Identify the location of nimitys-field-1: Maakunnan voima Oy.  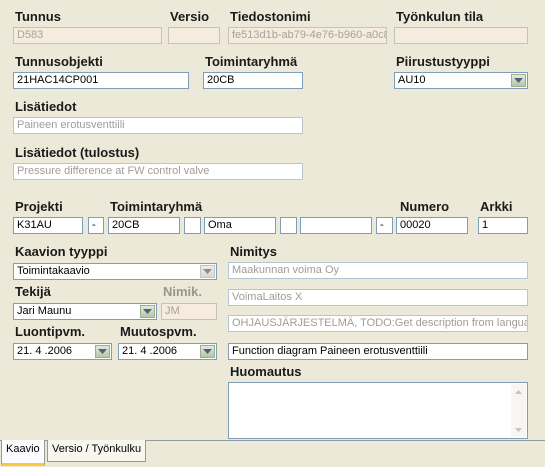
(378, 270).